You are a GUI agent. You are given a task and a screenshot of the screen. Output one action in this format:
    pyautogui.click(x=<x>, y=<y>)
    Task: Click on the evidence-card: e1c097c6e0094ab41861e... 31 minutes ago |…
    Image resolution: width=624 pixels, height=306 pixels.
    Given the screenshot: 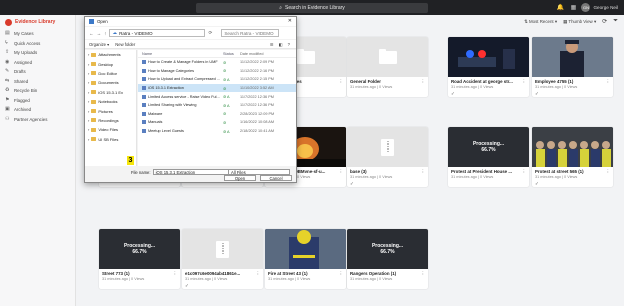 What is the action you would take?
    pyautogui.click(x=222, y=259)
    